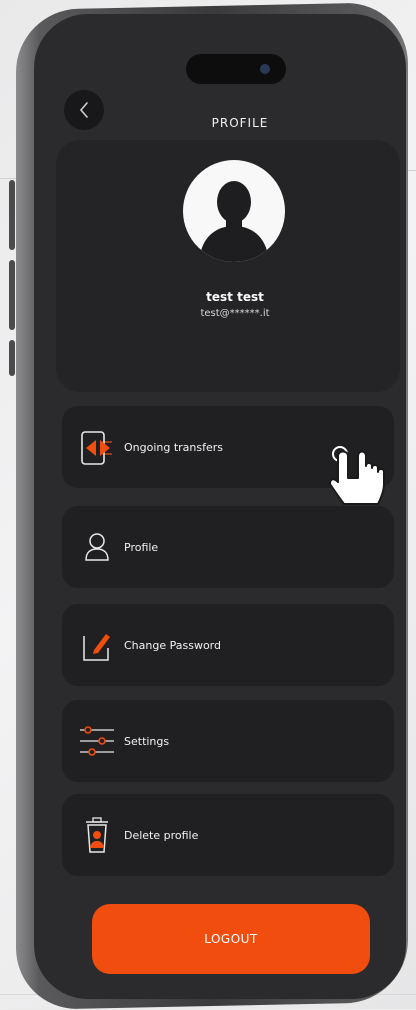 Image resolution: width=416 pixels, height=1010 pixels. What do you see at coordinates (172, 645) in the screenshot?
I see `menu-item-label: Change Password` at bounding box center [172, 645].